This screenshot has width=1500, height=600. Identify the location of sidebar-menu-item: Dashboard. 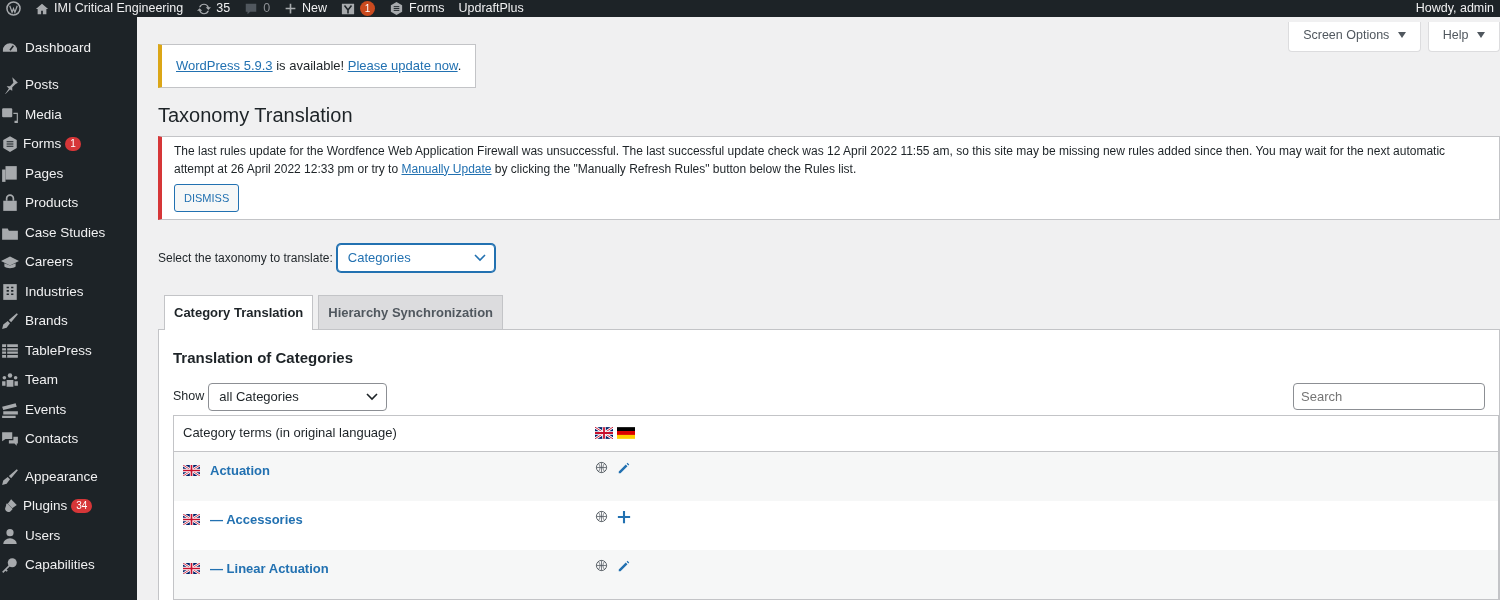
(58, 47).